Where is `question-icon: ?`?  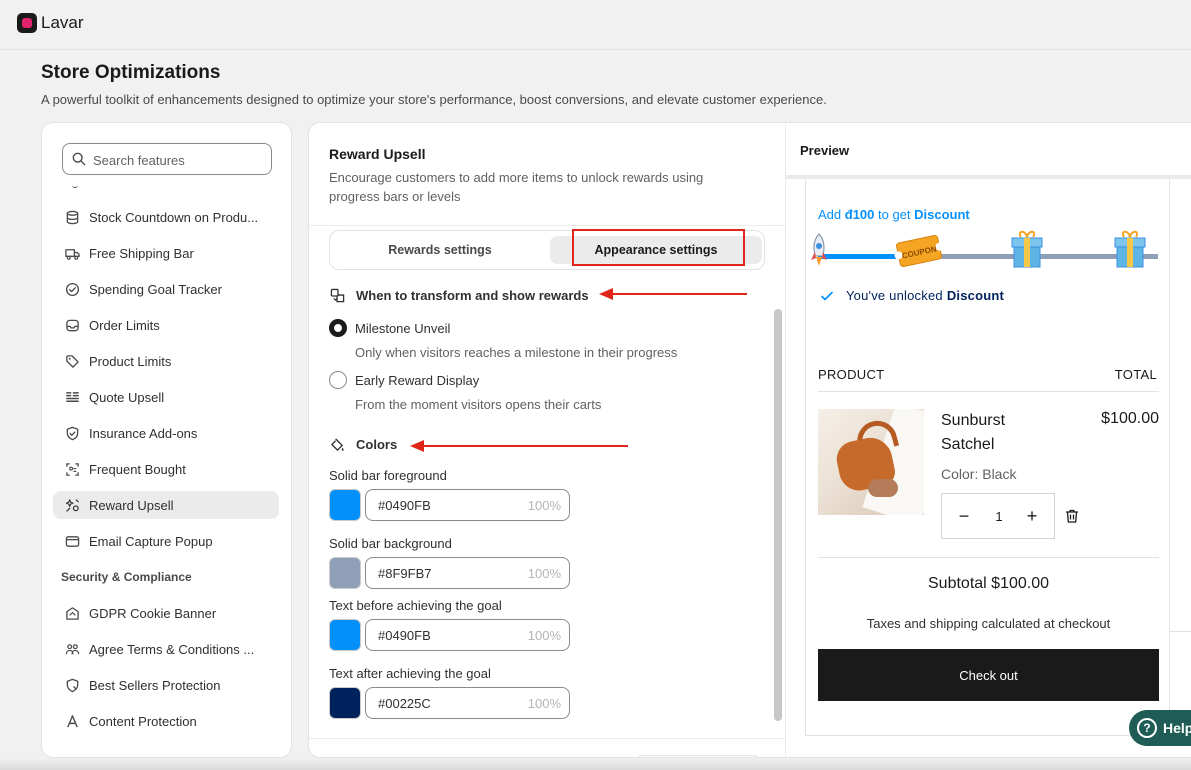
question-icon: ? is located at coordinates (1147, 728).